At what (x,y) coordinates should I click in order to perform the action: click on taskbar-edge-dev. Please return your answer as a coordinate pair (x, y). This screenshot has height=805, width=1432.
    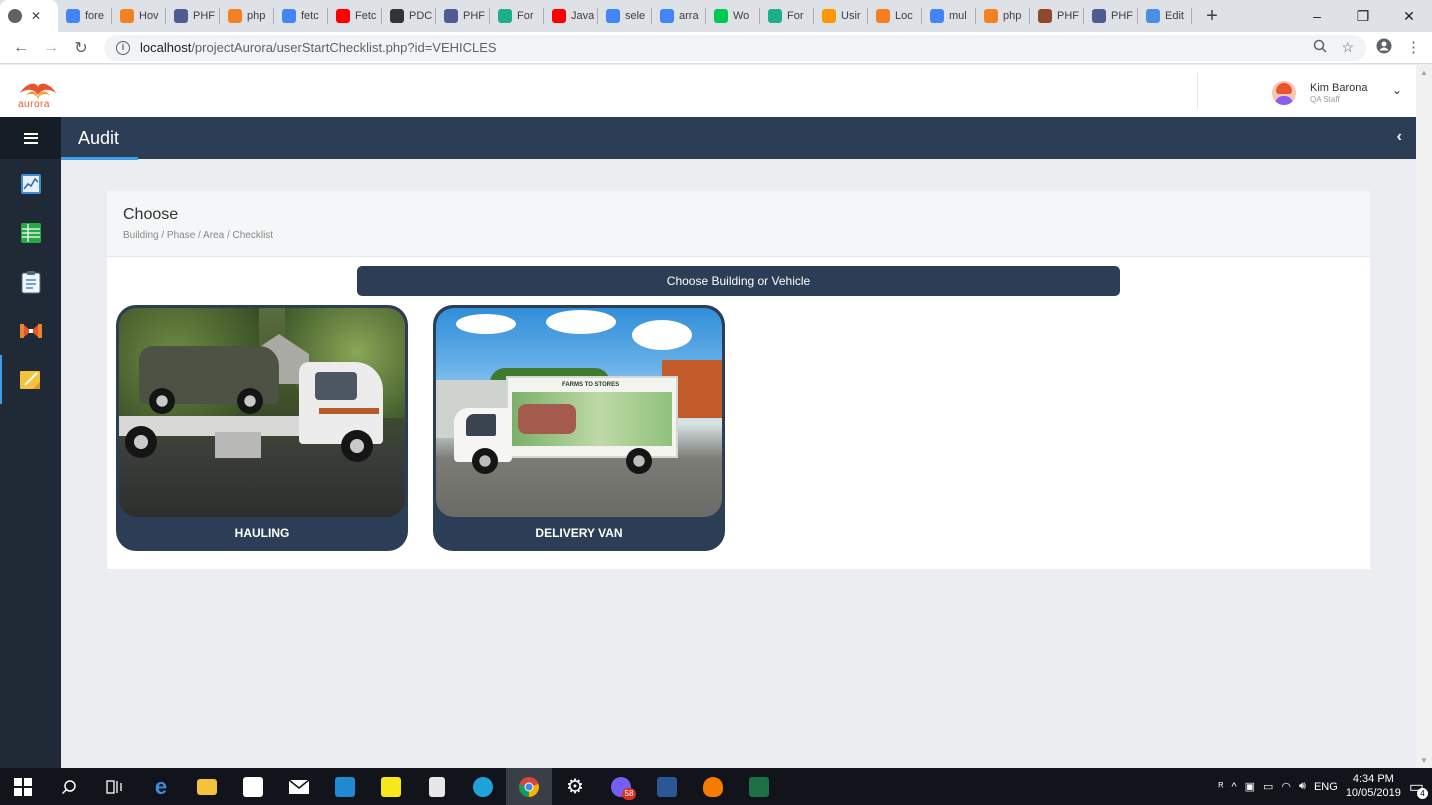
    Looking at the image, I should click on (483, 786).